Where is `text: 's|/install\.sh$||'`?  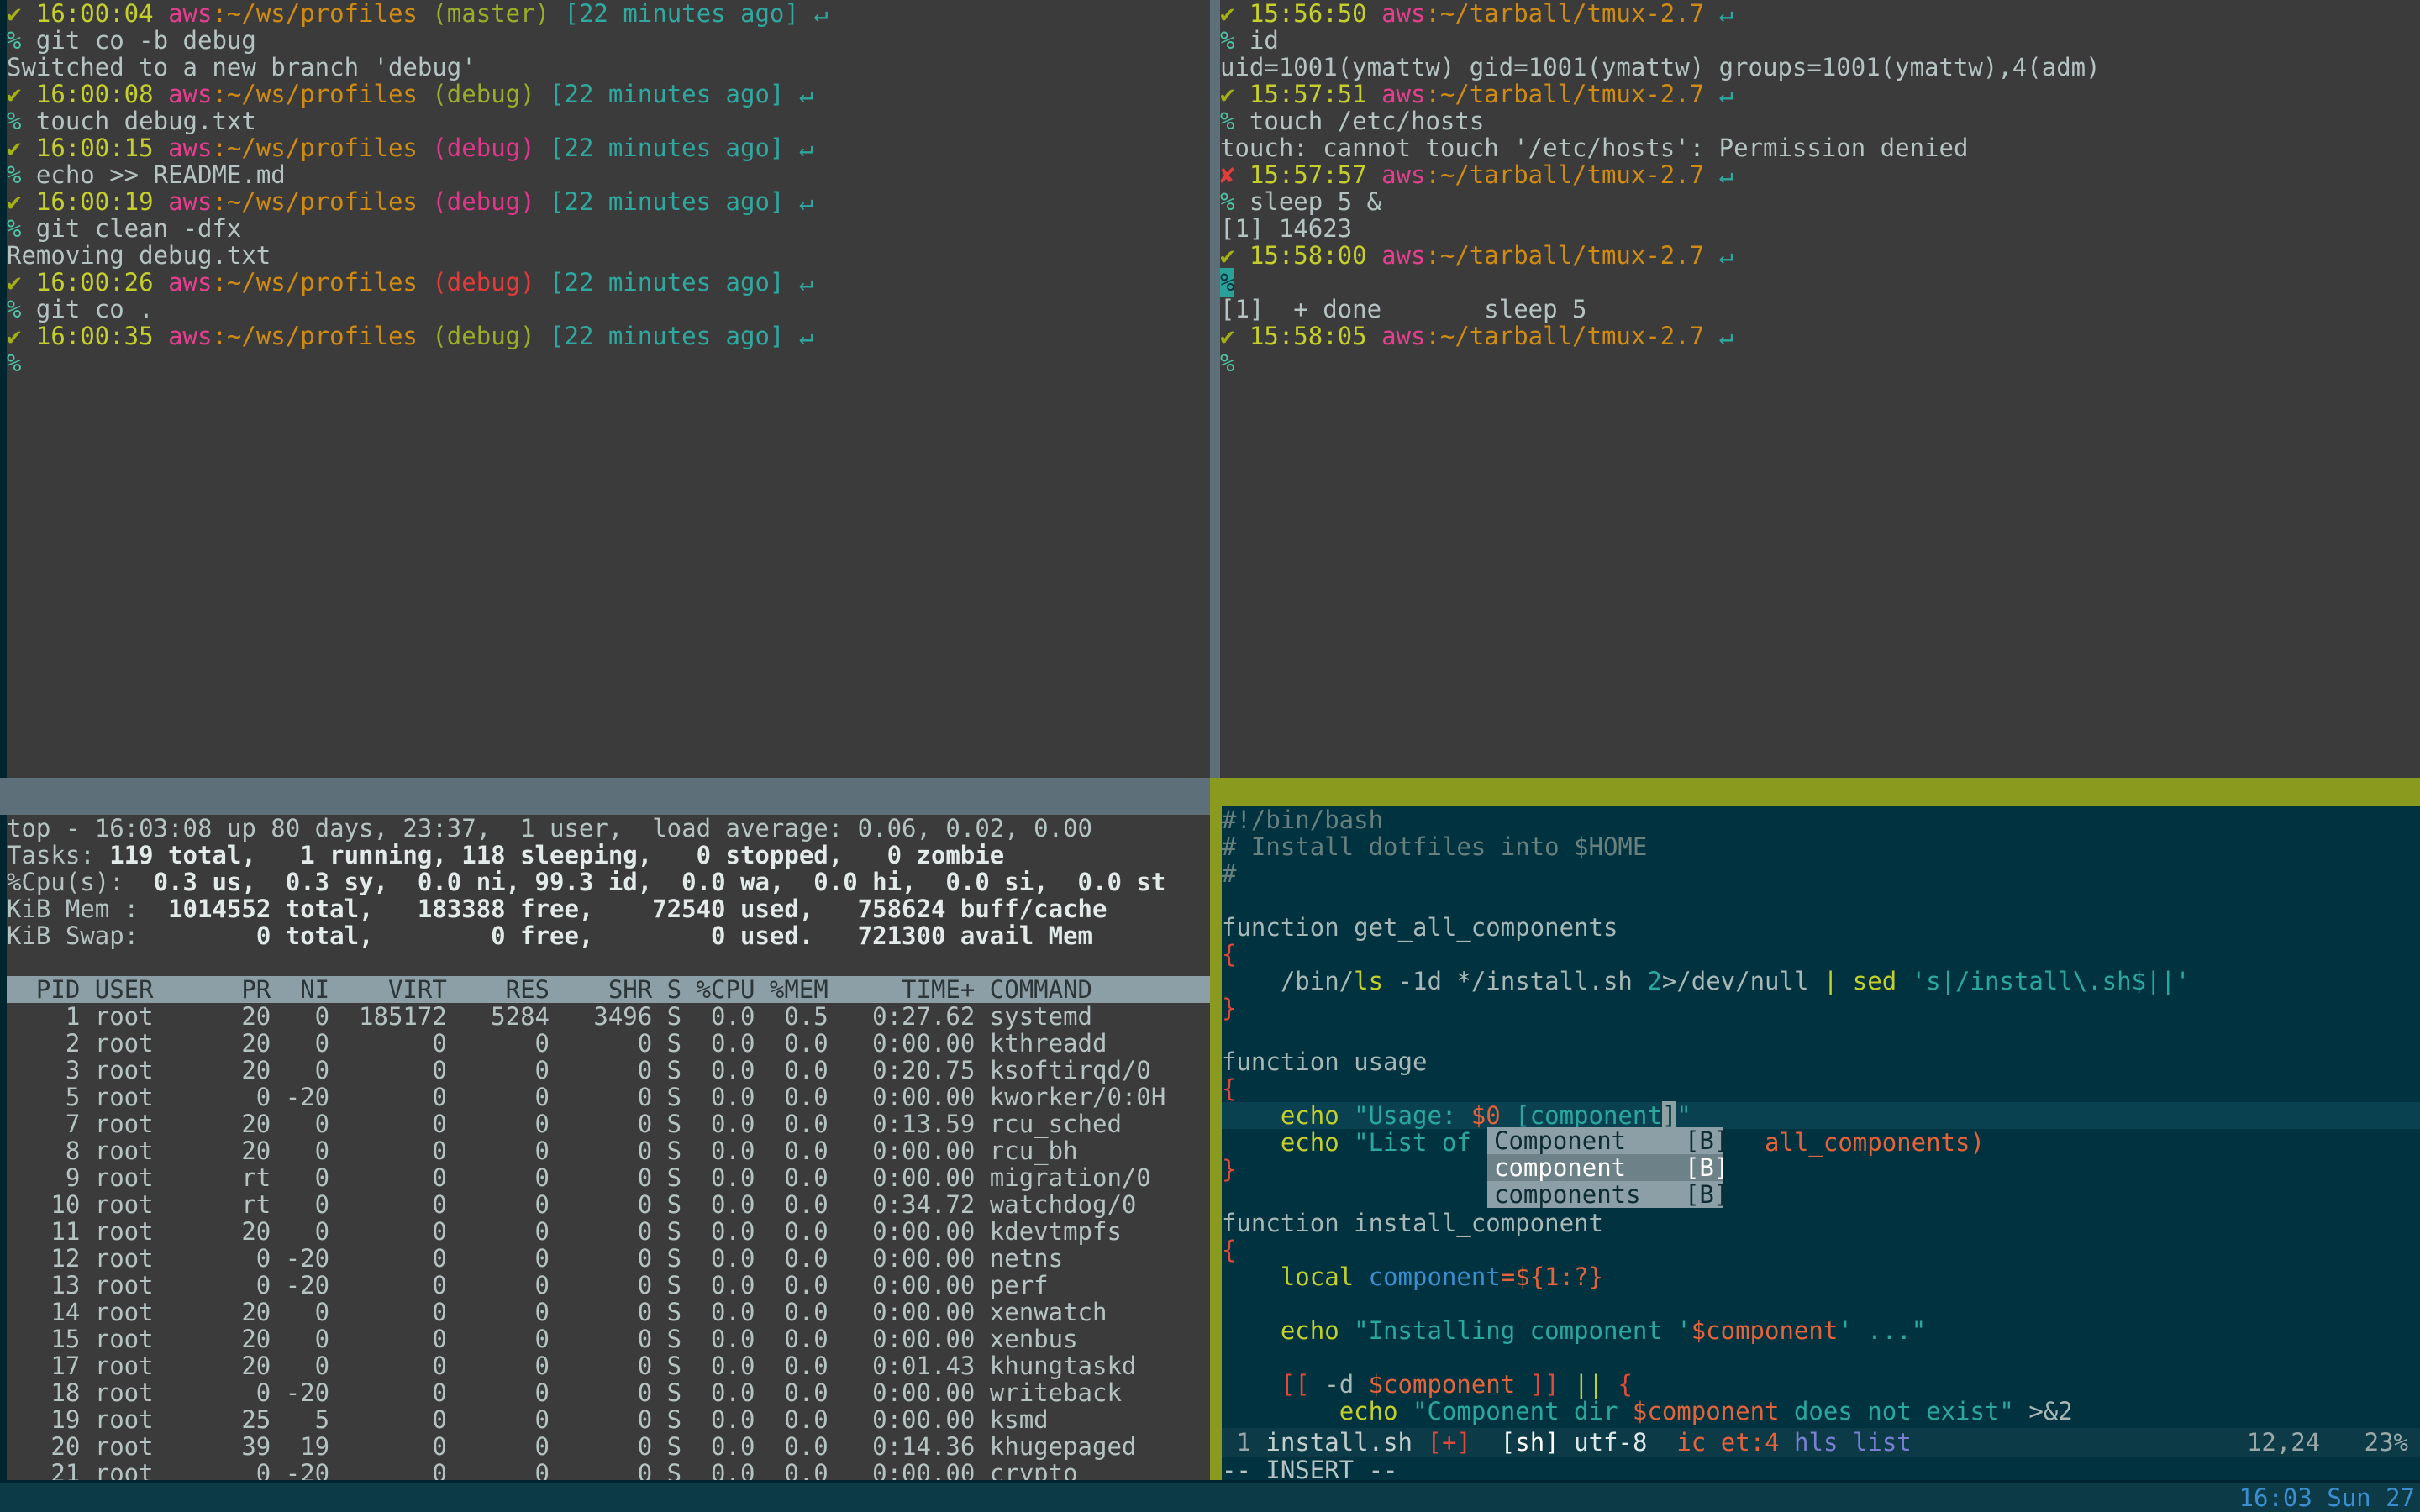 text: 's|/install\.sh$||' is located at coordinates (2051, 981).